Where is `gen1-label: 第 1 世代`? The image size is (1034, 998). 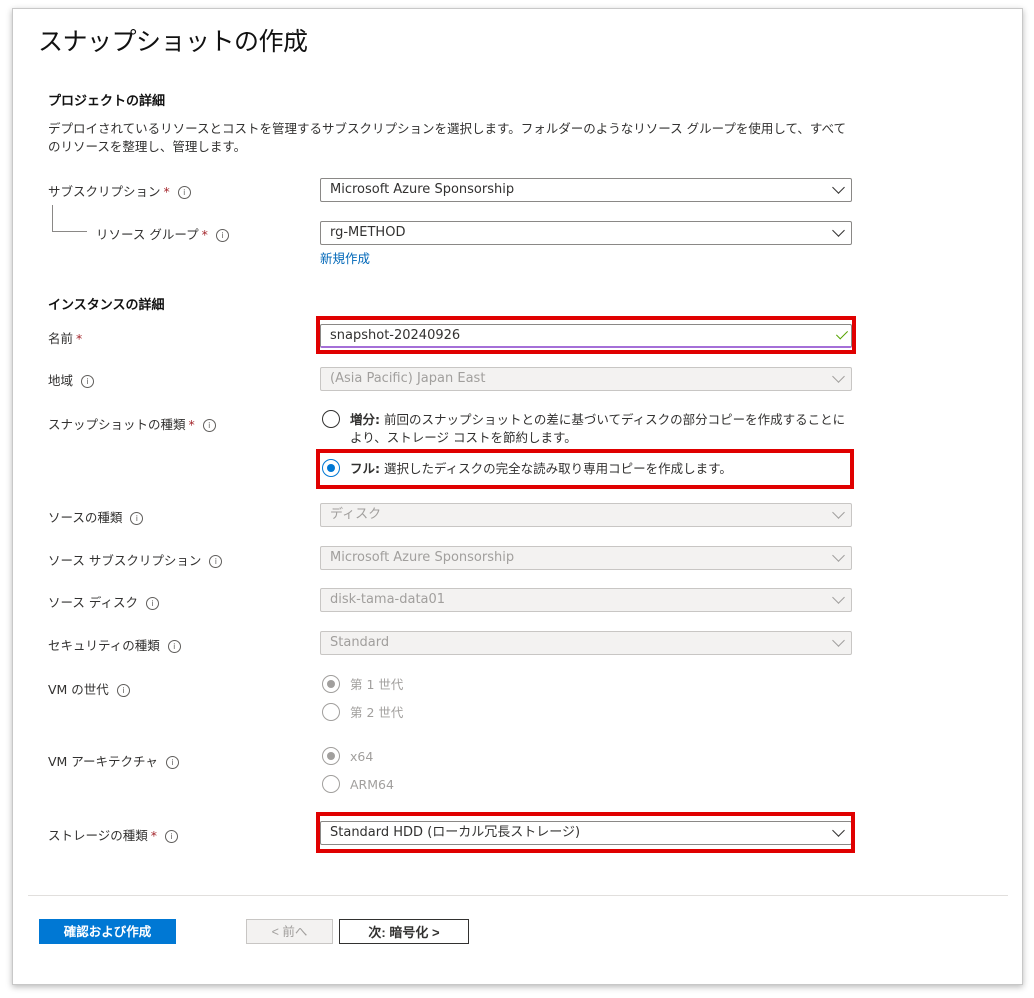 gen1-label: 第 1 世代 is located at coordinates (377, 684).